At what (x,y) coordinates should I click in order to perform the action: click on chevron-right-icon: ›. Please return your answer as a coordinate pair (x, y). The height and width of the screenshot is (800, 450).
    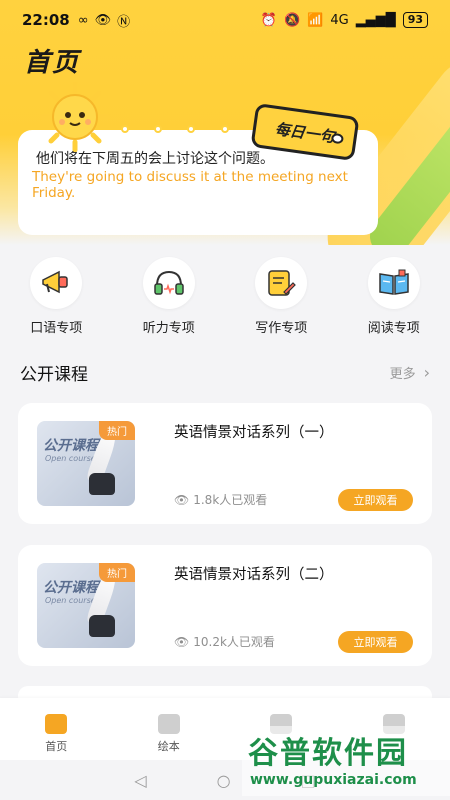
    Looking at the image, I should click on (426, 372).